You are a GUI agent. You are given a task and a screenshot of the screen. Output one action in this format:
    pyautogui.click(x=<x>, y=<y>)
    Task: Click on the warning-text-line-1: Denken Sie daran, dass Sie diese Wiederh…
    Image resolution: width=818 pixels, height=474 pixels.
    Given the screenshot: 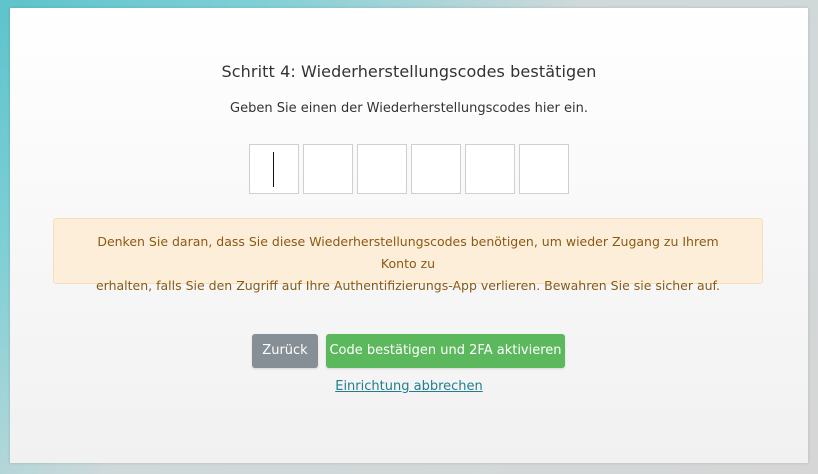 What is the action you would take?
    pyautogui.click(x=408, y=252)
    